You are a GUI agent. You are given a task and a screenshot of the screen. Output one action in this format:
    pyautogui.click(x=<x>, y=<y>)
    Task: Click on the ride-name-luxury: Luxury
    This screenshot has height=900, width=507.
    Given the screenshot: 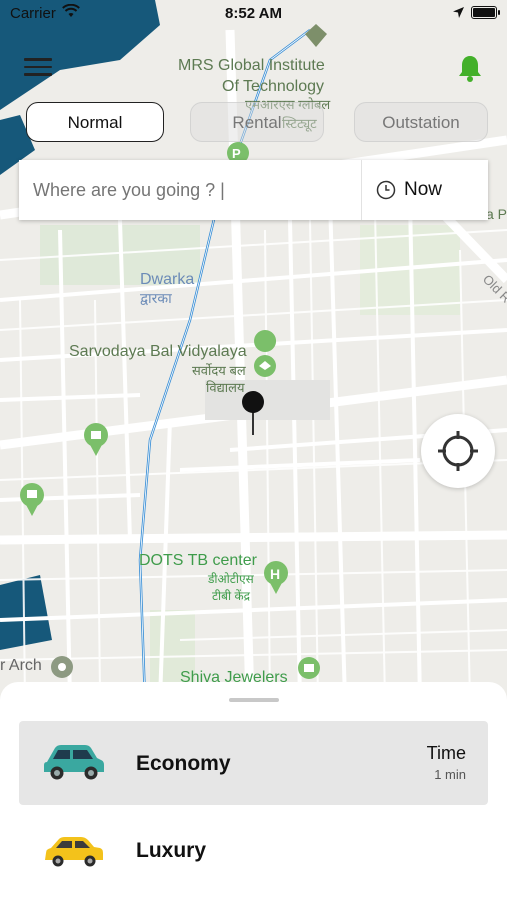 What is the action you would take?
    pyautogui.click(x=171, y=850)
    